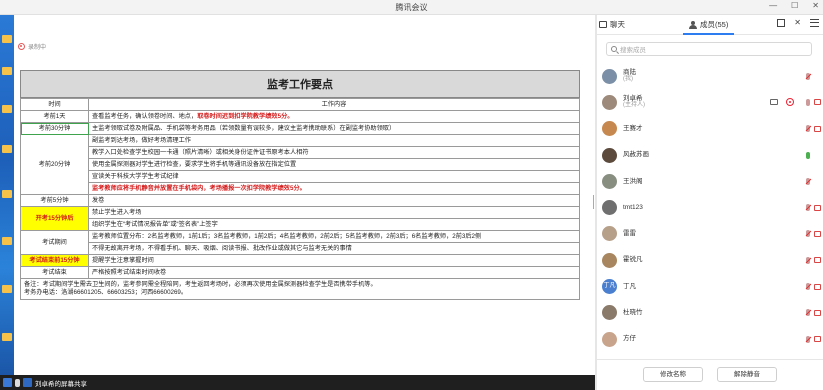 The width and height of the screenshot is (823, 390). I want to click on member-name: tmt123, so click(633, 207).